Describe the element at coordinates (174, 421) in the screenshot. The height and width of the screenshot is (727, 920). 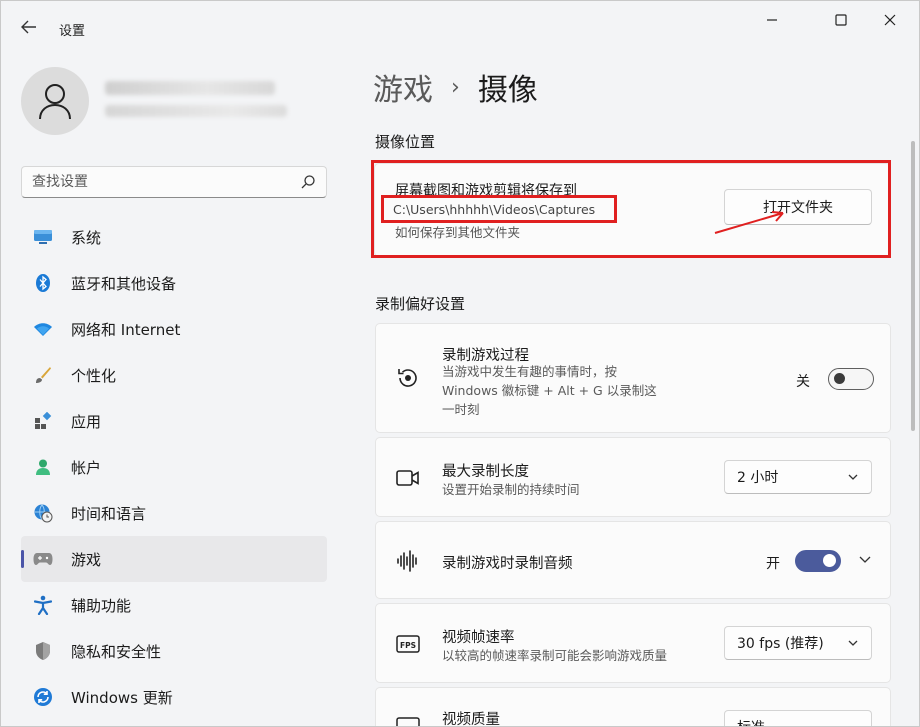
I see `sidebar-item-apps: 应用` at that location.